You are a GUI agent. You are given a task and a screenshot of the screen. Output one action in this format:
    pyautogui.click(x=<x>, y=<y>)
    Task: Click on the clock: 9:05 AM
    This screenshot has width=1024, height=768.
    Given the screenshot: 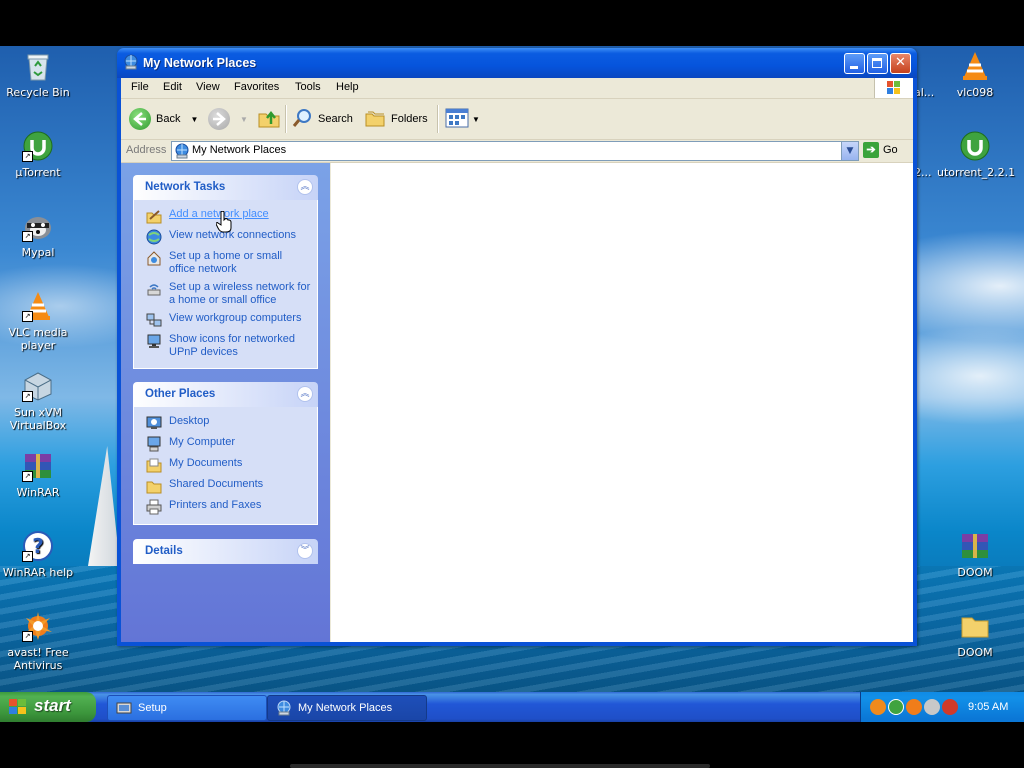 What is the action you would take?
    pyautogui.click(x=988, y=707)
    